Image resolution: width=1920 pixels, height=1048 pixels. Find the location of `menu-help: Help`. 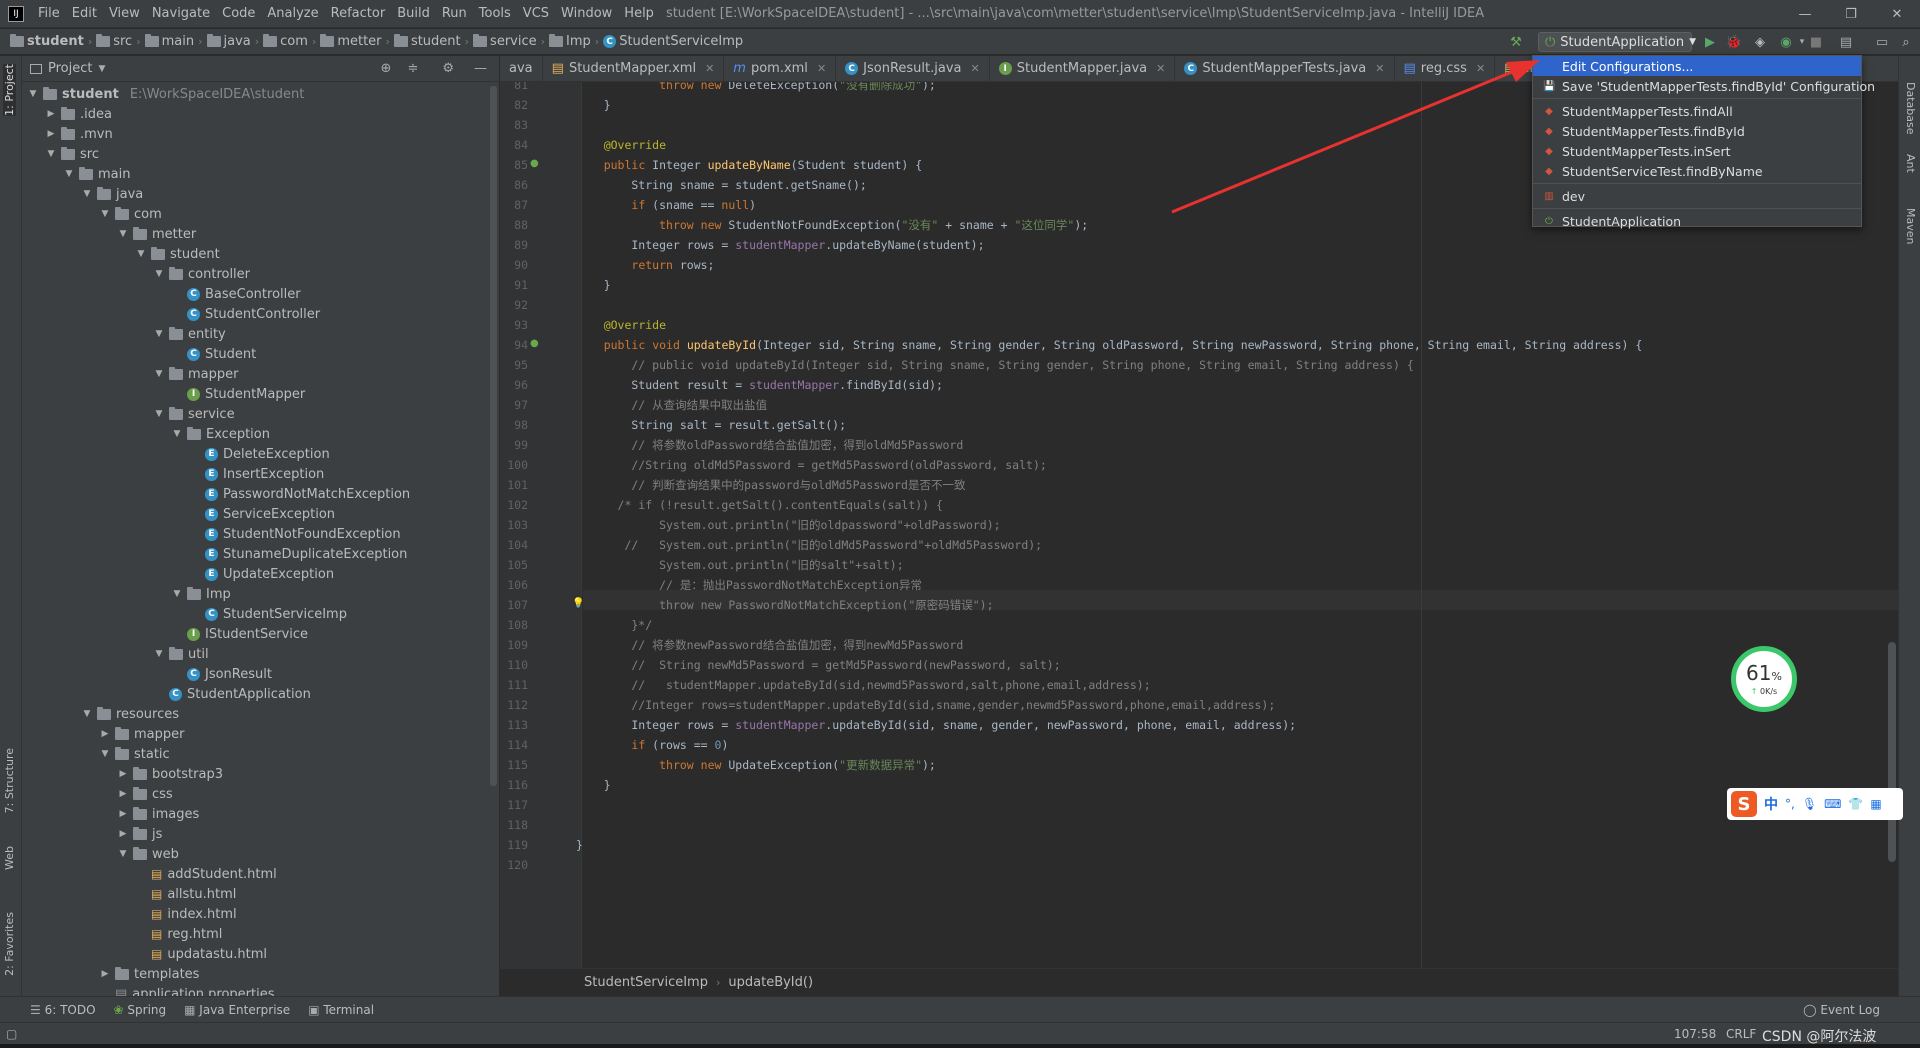

menu-help: Help is located at coordinates (639, 13).